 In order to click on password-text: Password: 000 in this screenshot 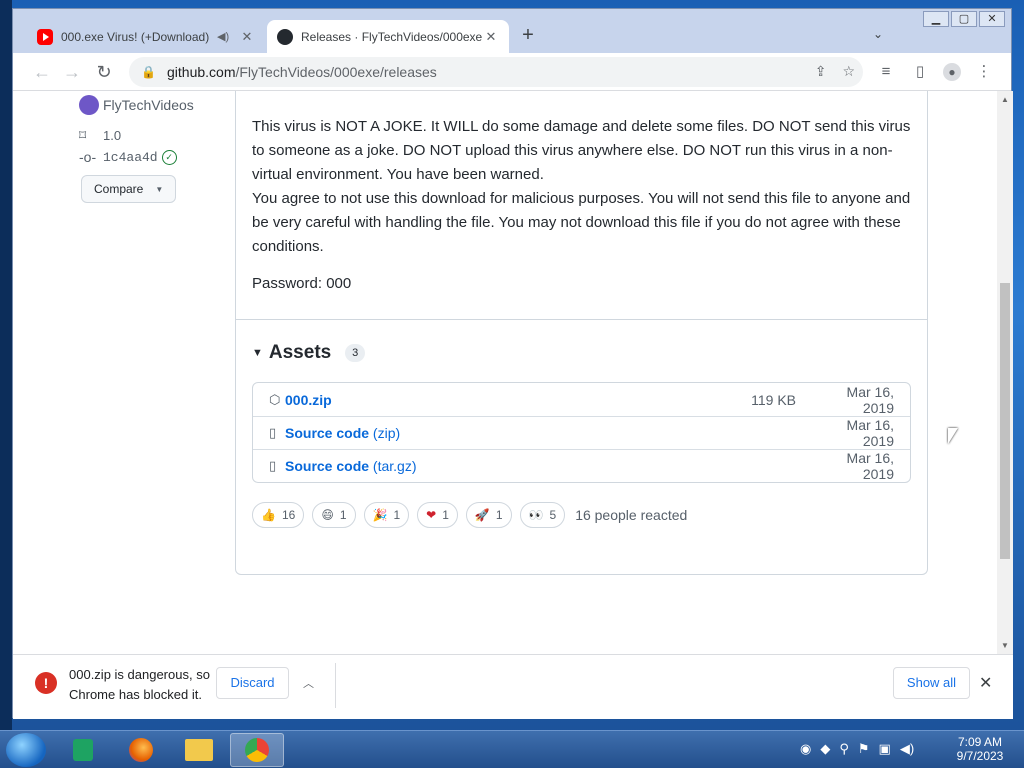, I will do `click(302, 283)`.